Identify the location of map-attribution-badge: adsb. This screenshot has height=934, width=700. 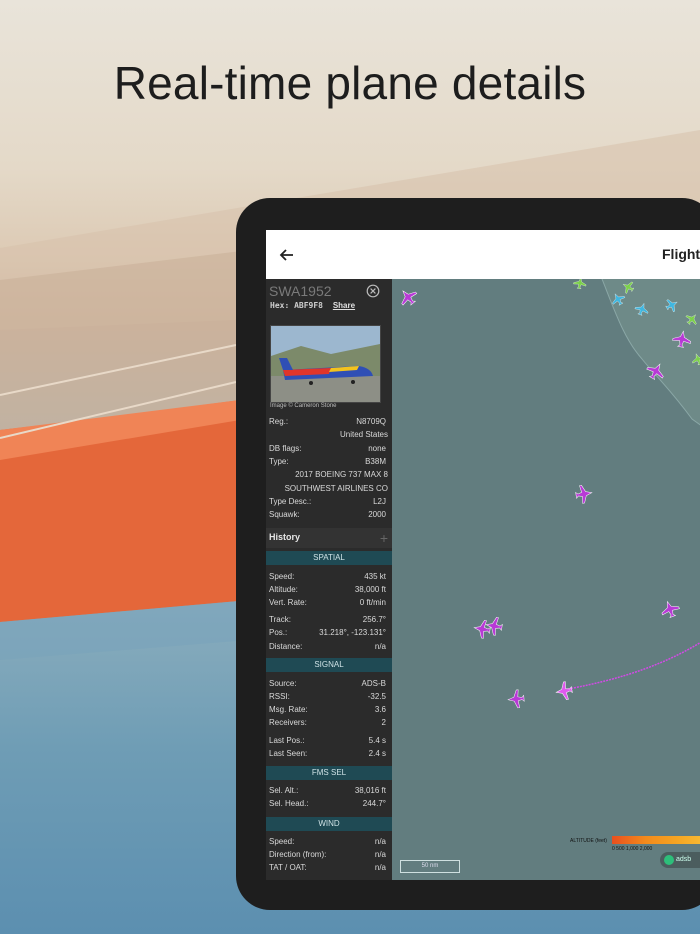
(680, 860).